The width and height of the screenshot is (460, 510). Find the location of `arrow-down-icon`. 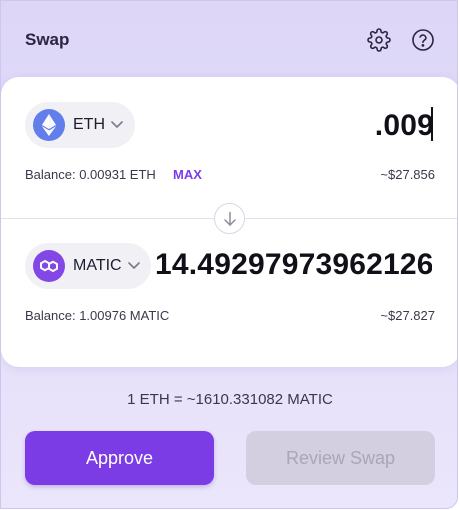

arrow-down-icon is located at coordinates (230, 219).